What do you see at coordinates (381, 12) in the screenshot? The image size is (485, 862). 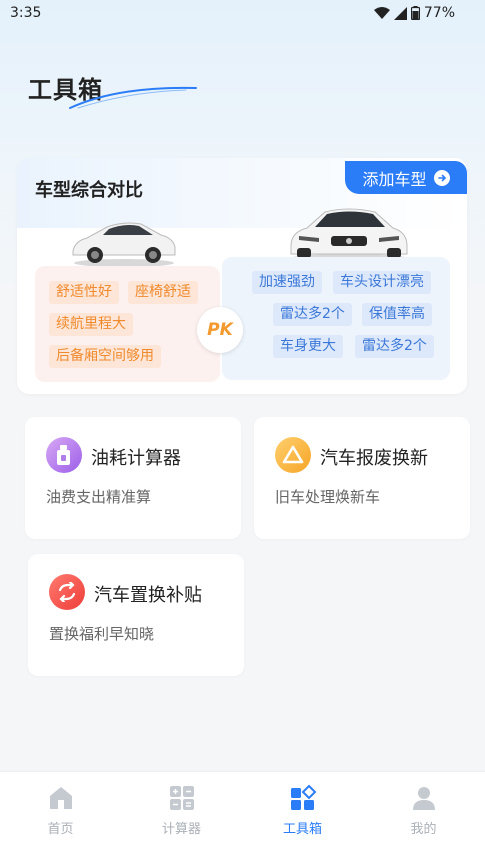 I see `wifi-icon` at bounding box center [381, 12].